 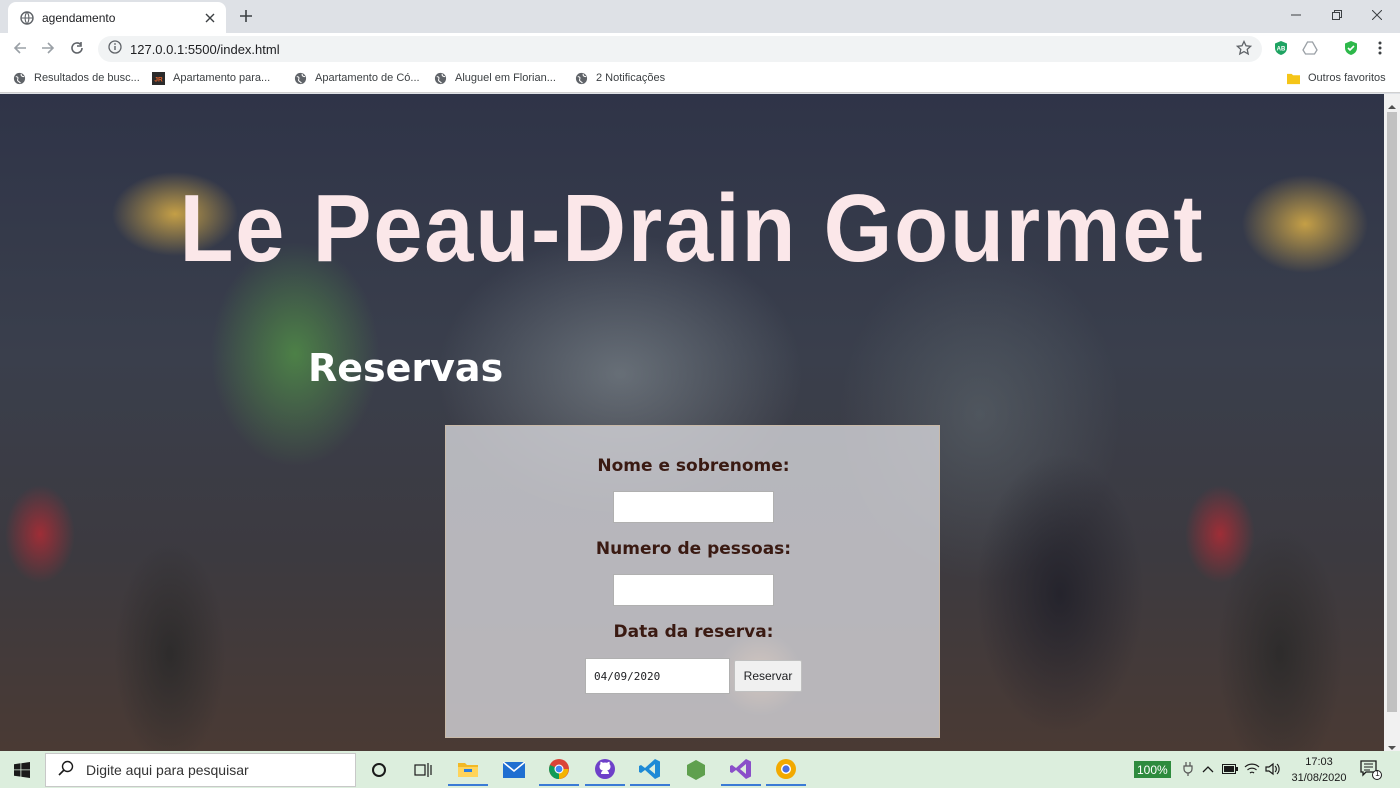 I want to click on chrome-canary-icon, so click(x=786, y=770).